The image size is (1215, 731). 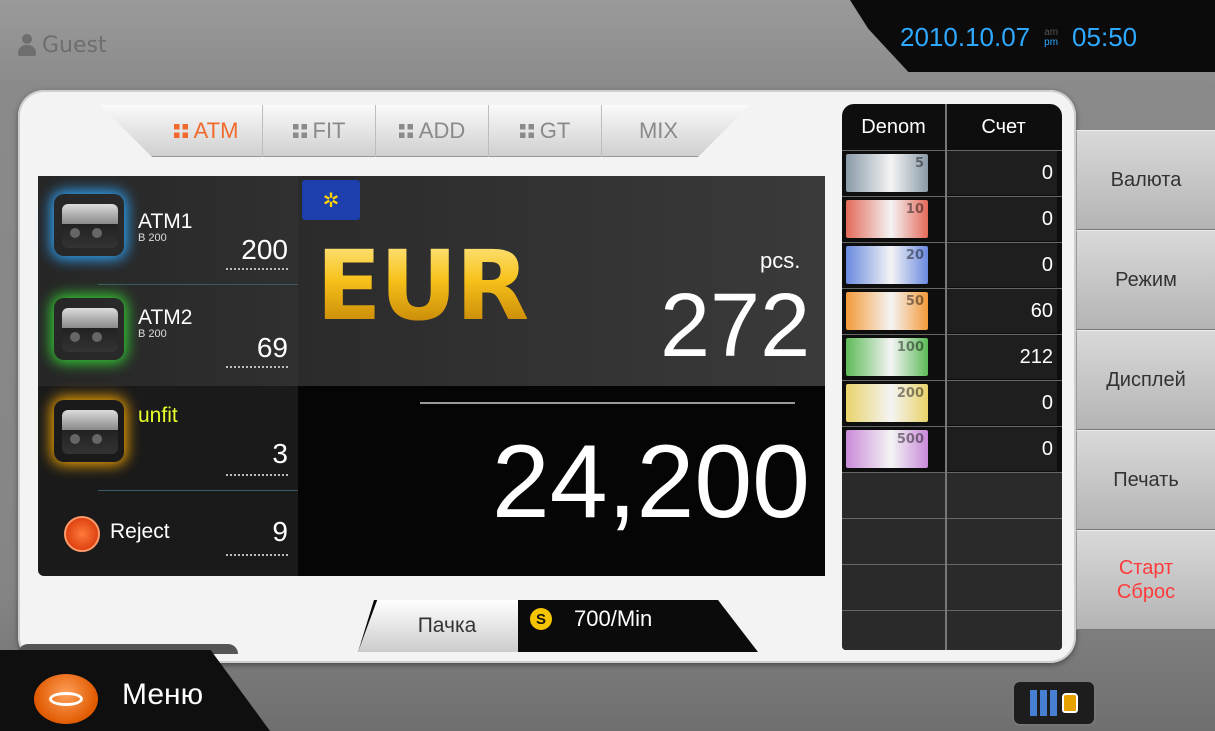 I want to click on denom-count: 212, so click(x=1002, y=357).